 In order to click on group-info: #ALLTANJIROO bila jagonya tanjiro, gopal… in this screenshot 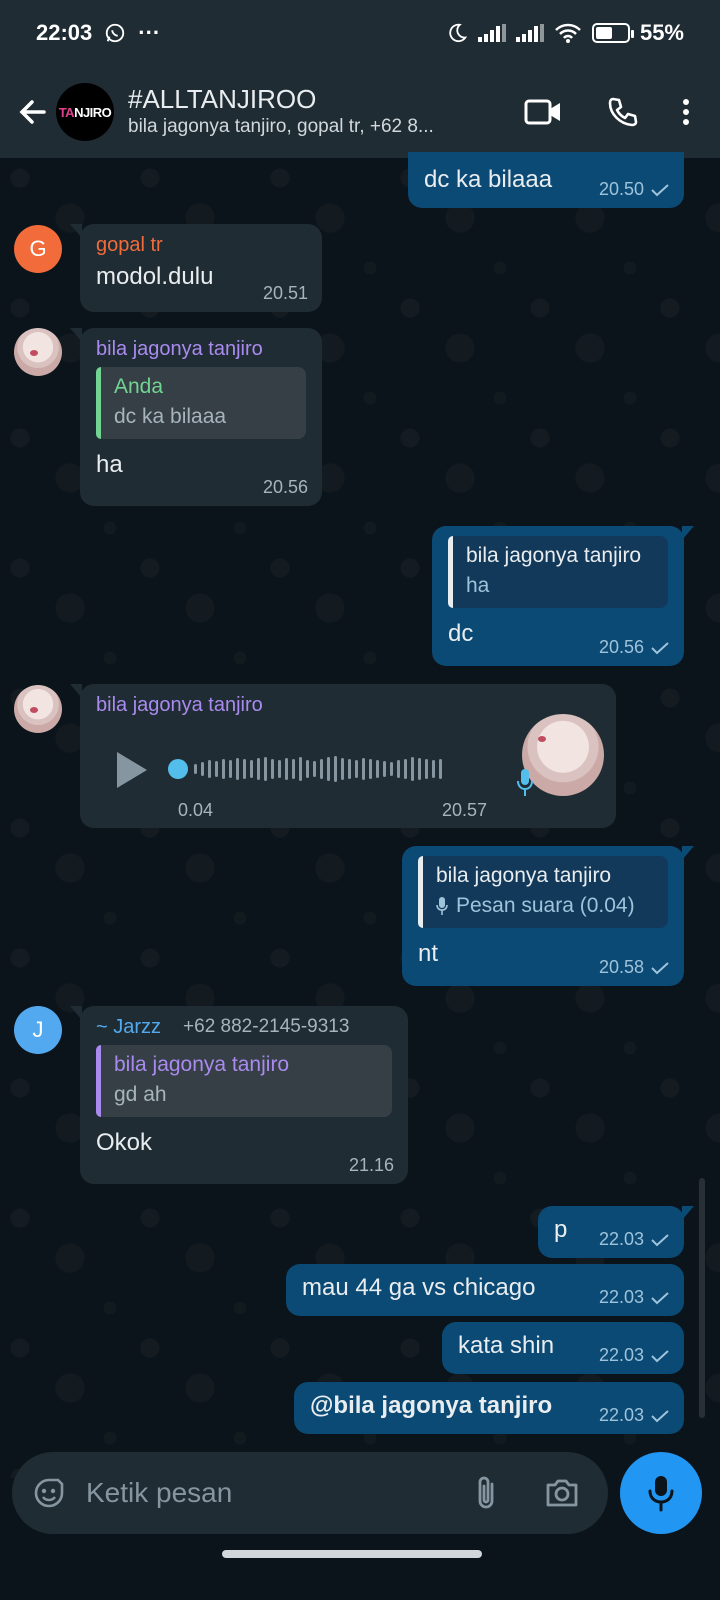, I will do `click(318, 112)`.